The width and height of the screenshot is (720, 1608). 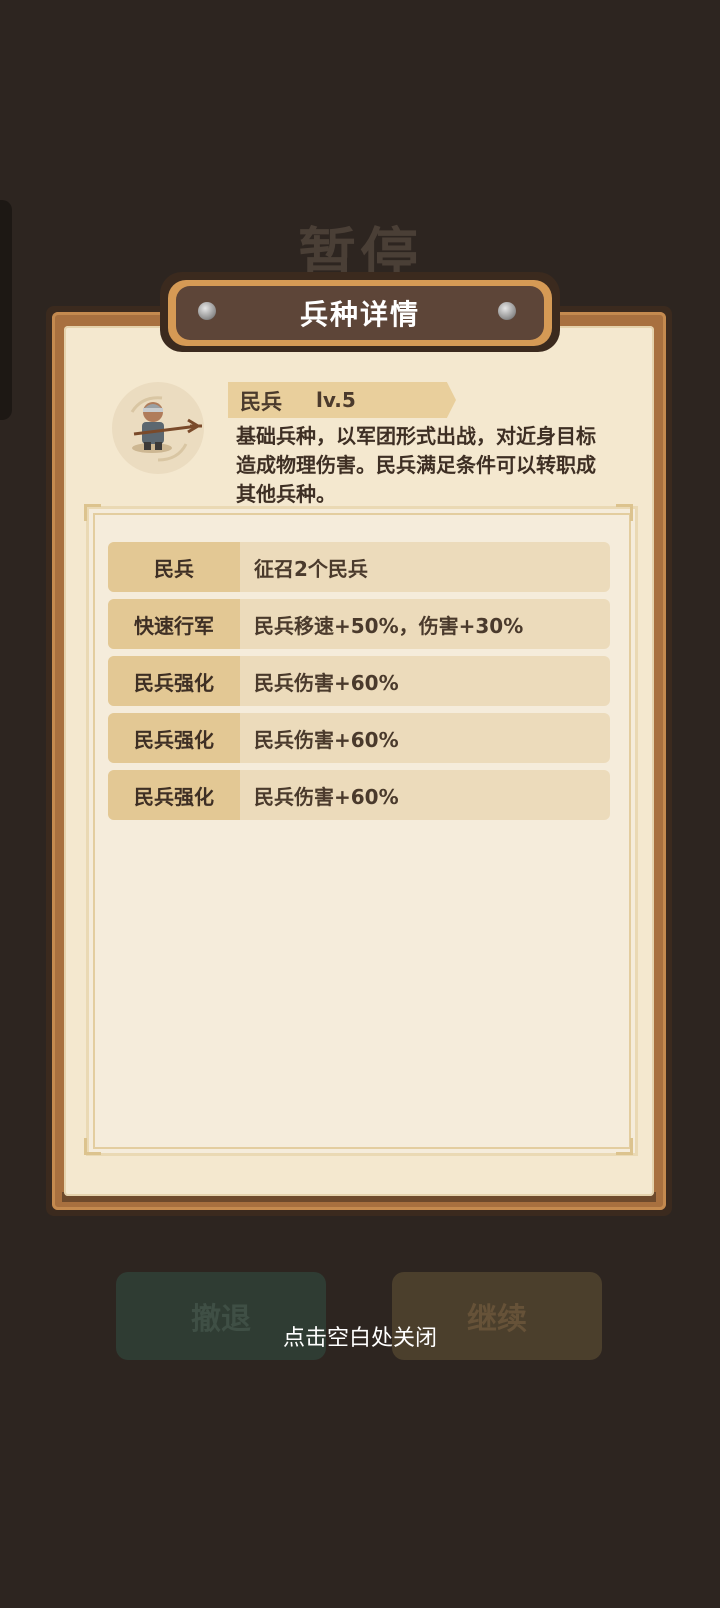 I want to click on militia-icon, so click(x=166, y=429).